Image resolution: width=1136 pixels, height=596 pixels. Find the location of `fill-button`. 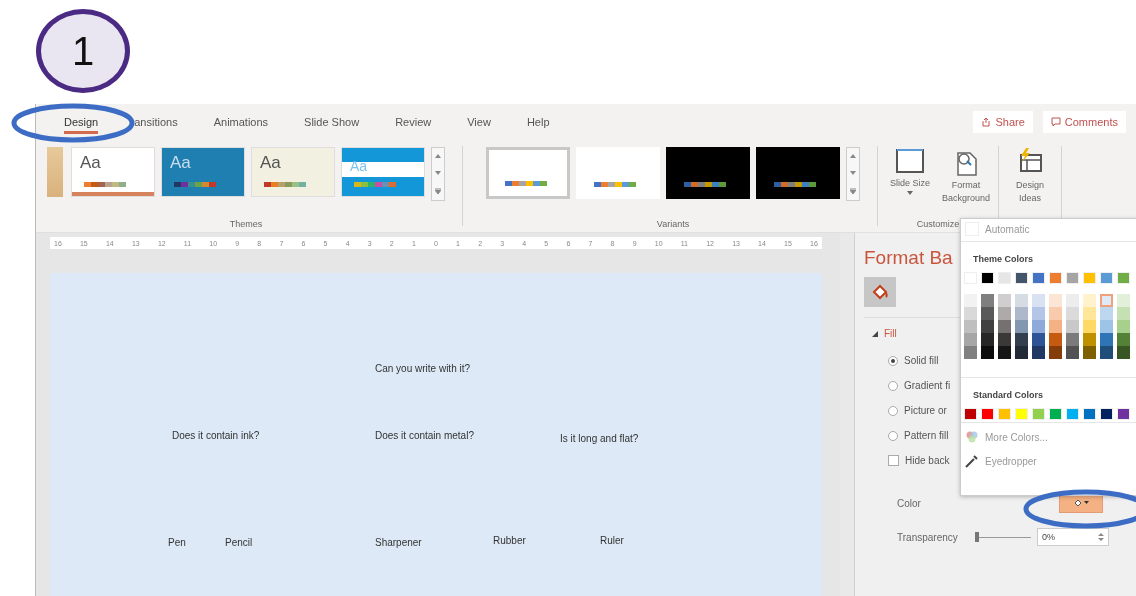

fill-button is located at coordinates (880, 292).